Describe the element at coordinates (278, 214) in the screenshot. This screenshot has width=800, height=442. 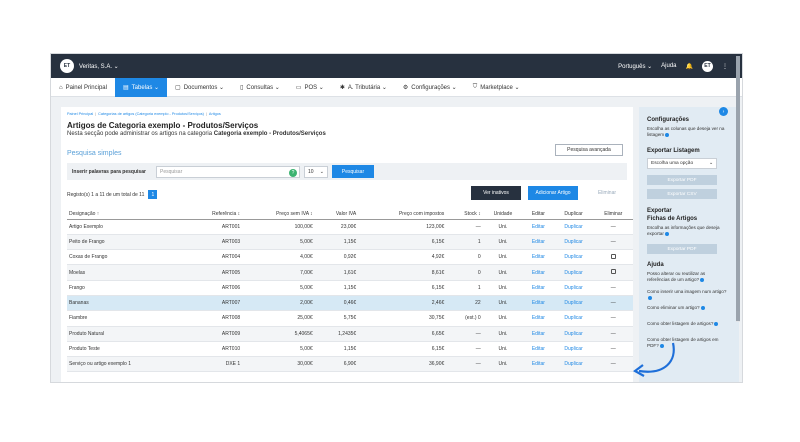
I see `column-header: Preço sem IVA ↕` at that location.